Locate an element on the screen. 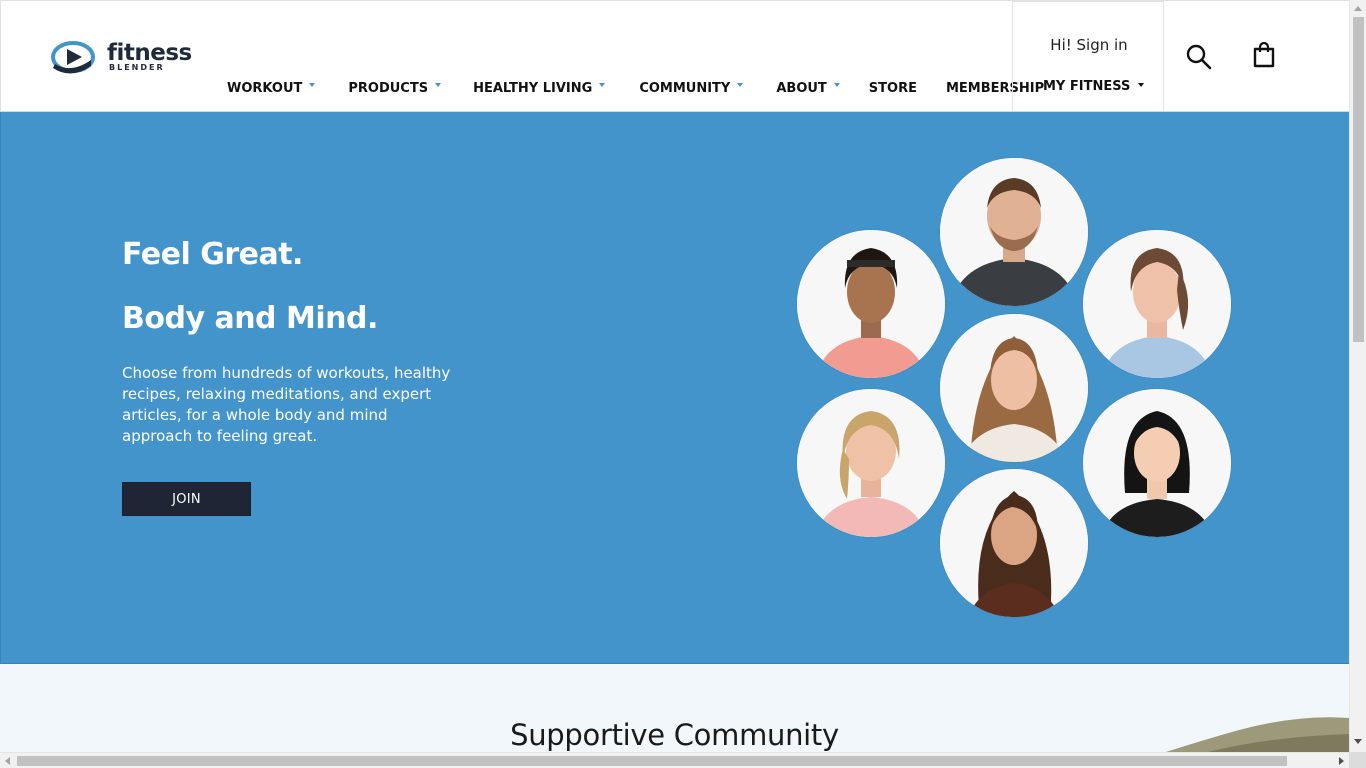 This screenshot has height=768, width=1366. play-swoosh-icon is located at coordinates (73, 57).